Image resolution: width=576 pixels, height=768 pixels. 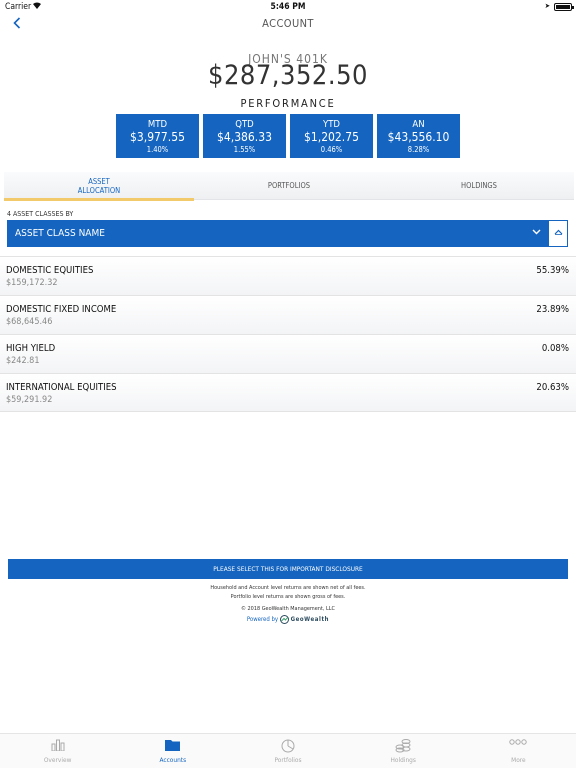 I want to click on tab-bar-label: More, so click(x=518, y=760).